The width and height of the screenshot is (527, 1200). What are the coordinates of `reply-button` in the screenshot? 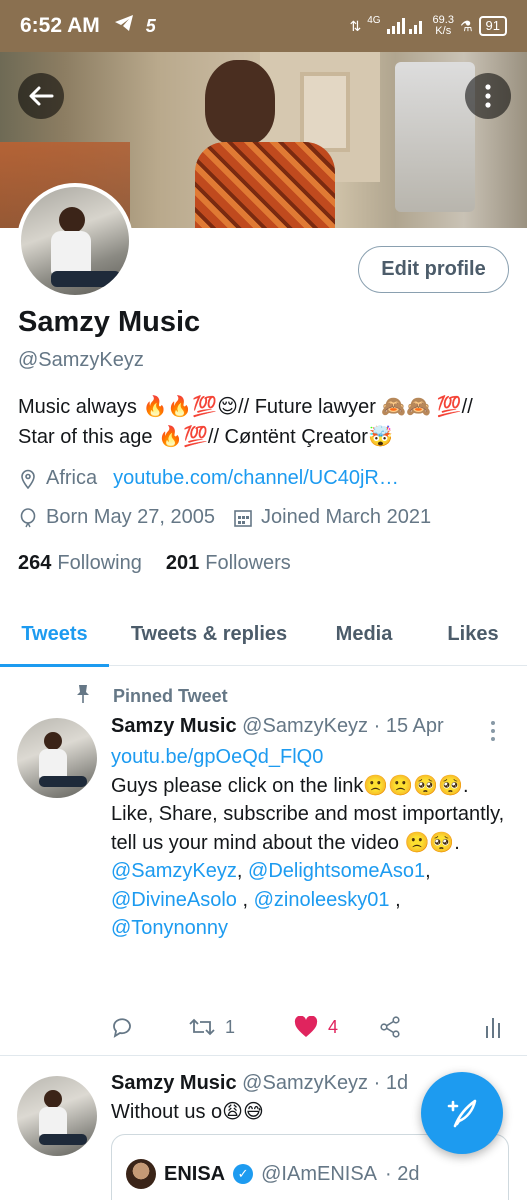 It's located at (150, 1027).